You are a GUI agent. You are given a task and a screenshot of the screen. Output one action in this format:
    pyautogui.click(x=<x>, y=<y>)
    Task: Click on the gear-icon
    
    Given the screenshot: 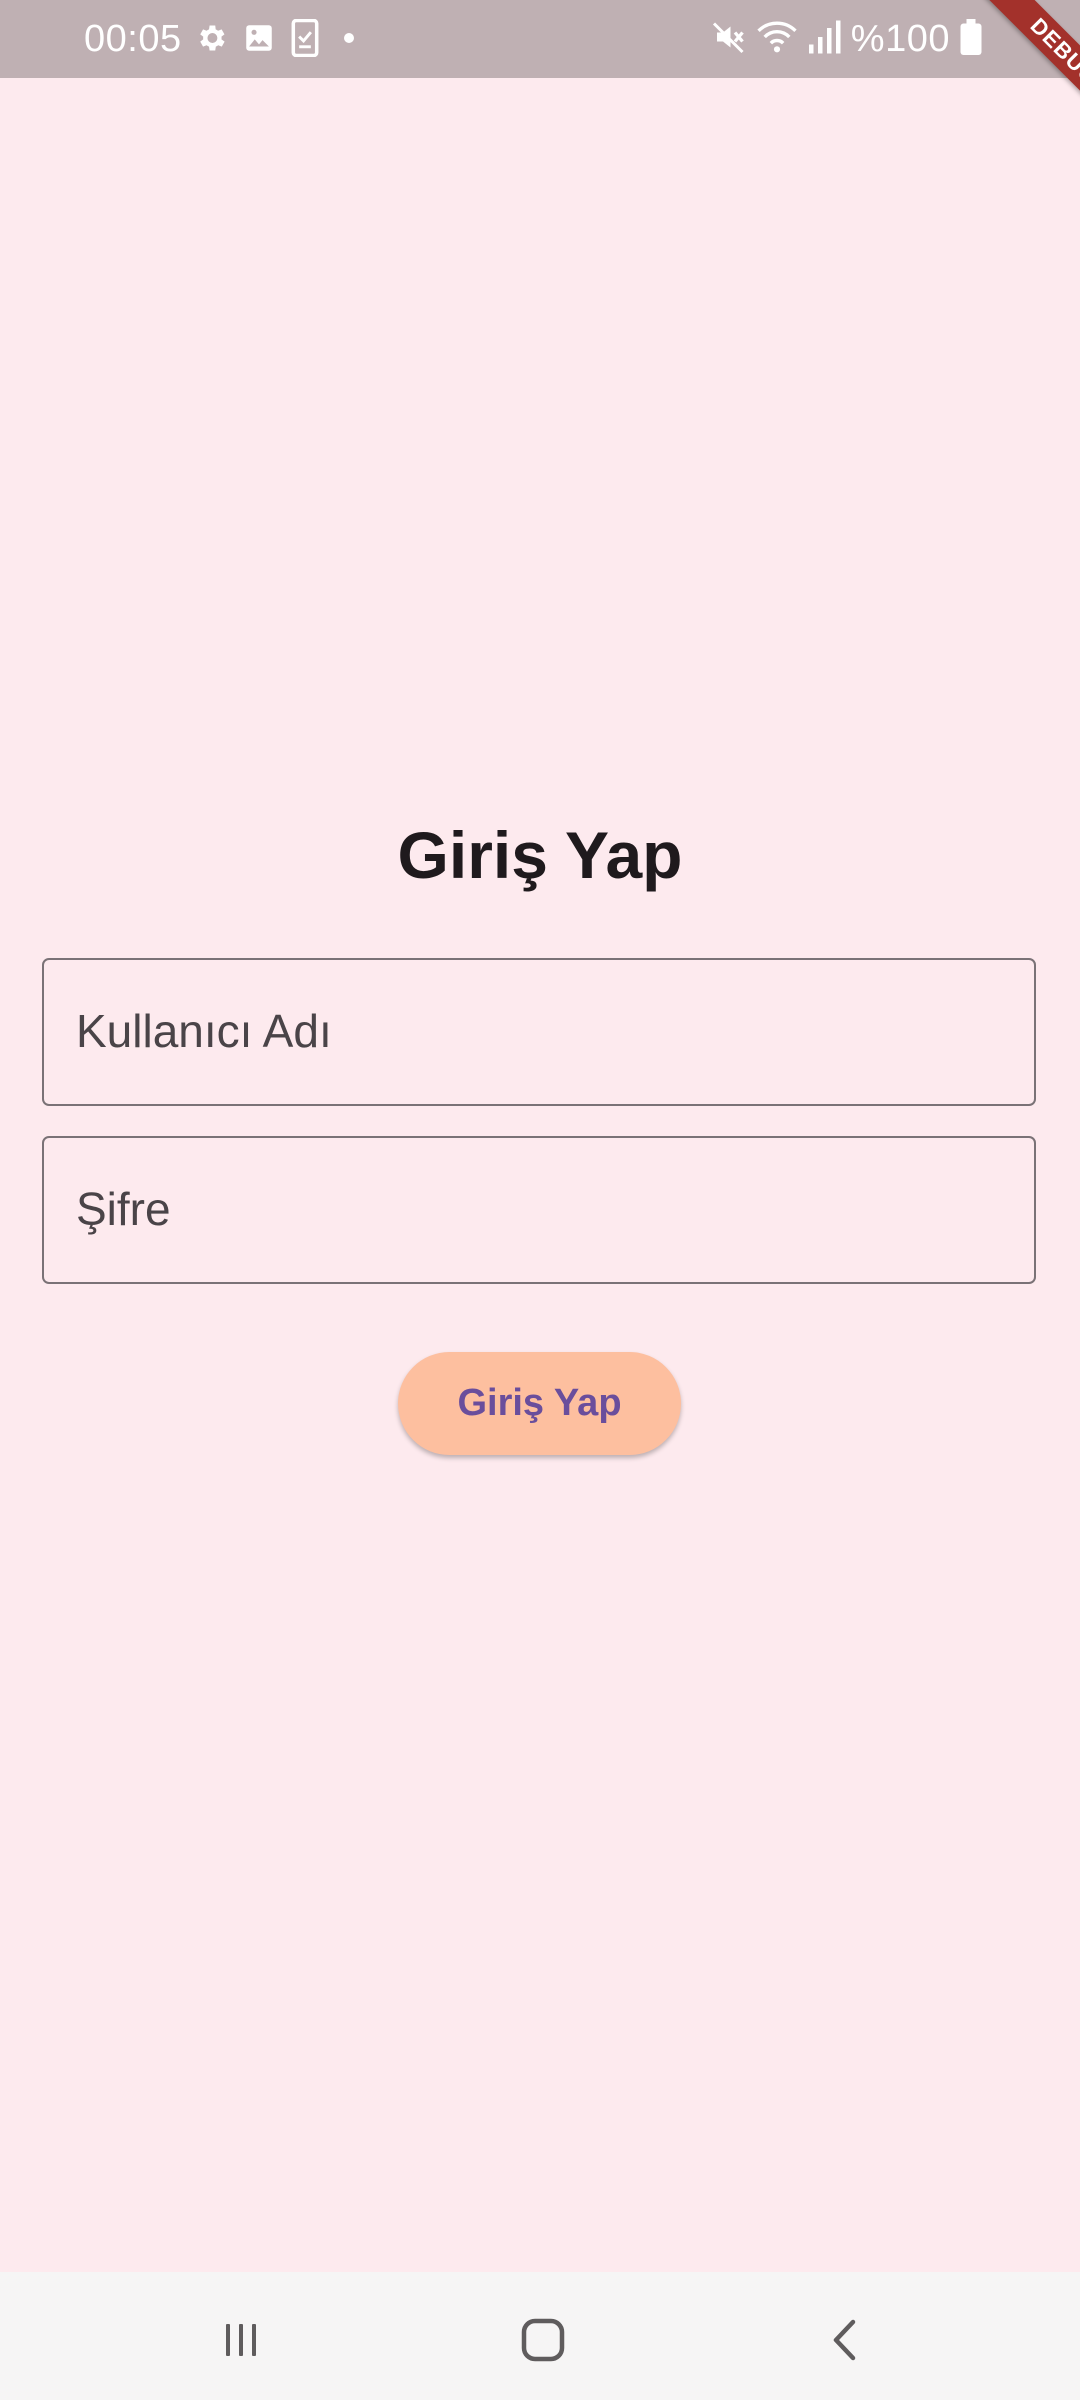 What is the action you would take?
    pyautogui.click(x=211, y=40)
    